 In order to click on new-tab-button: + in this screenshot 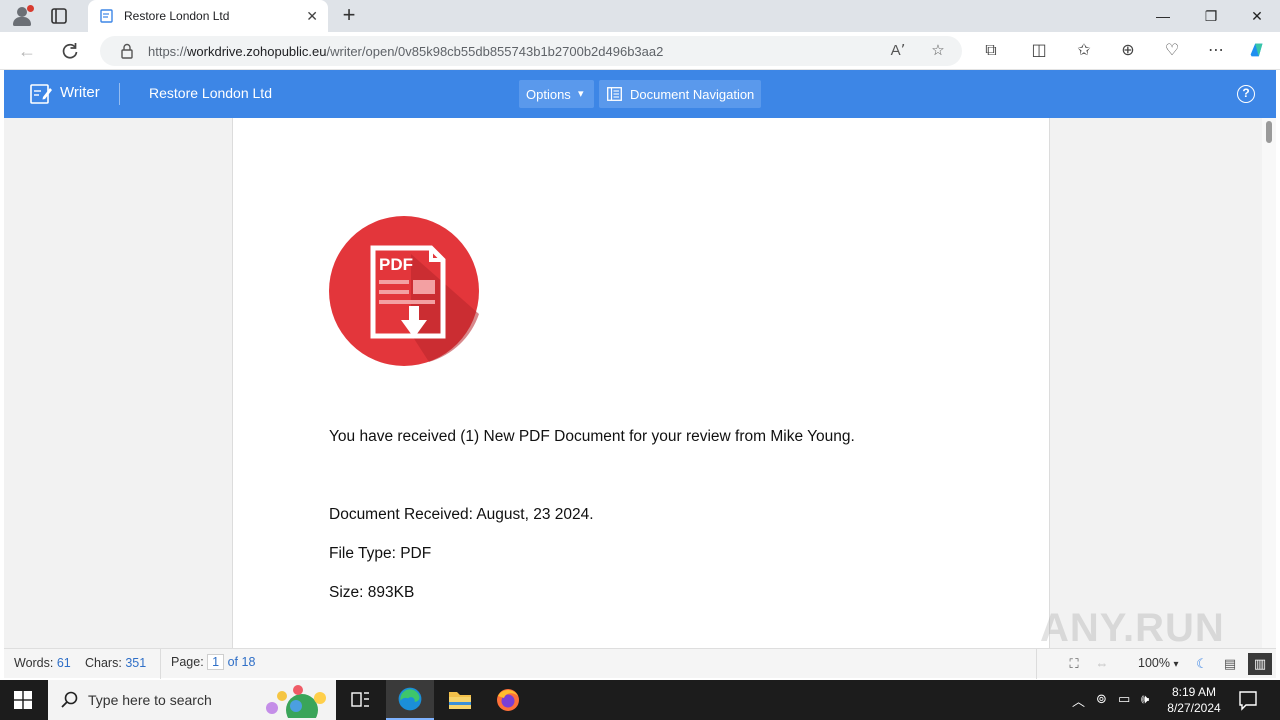, I will do `click(349, 15)`.